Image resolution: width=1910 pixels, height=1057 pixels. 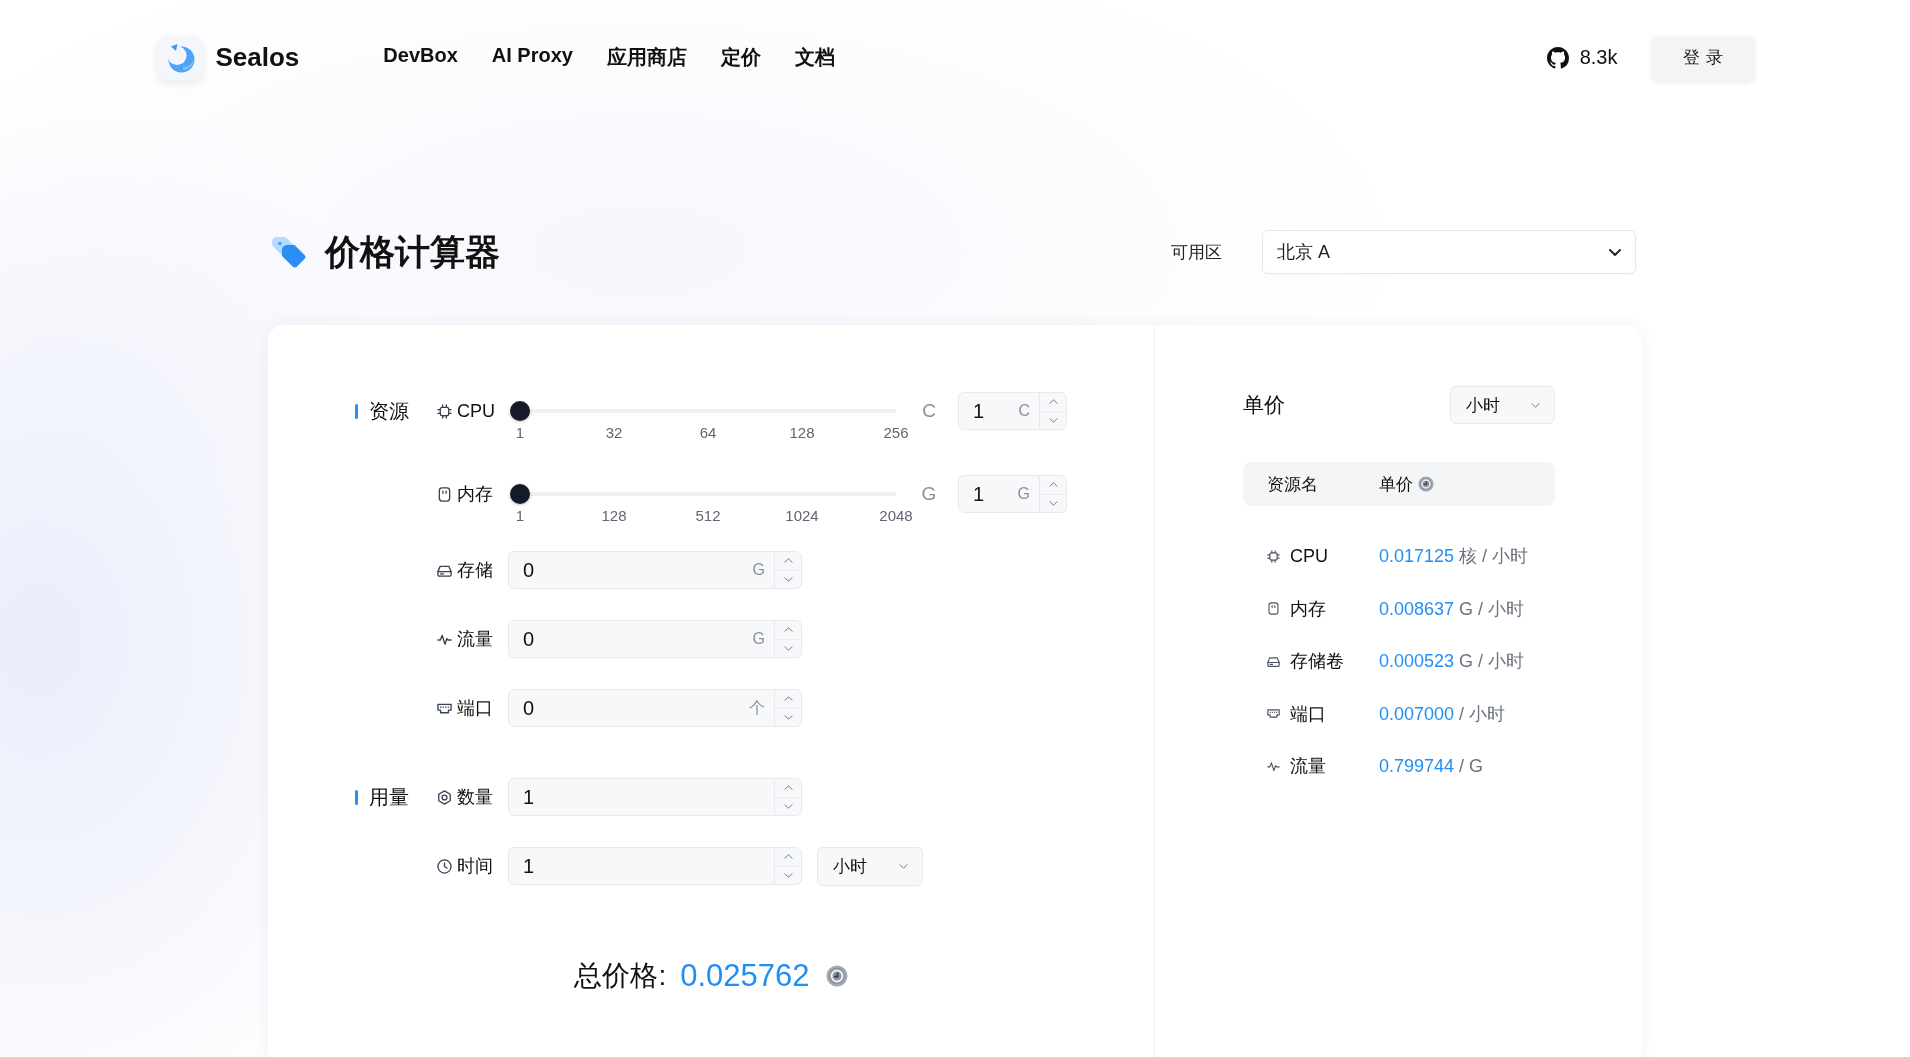 I want to click on nav-link: 定价, so click(x=740, y=57).